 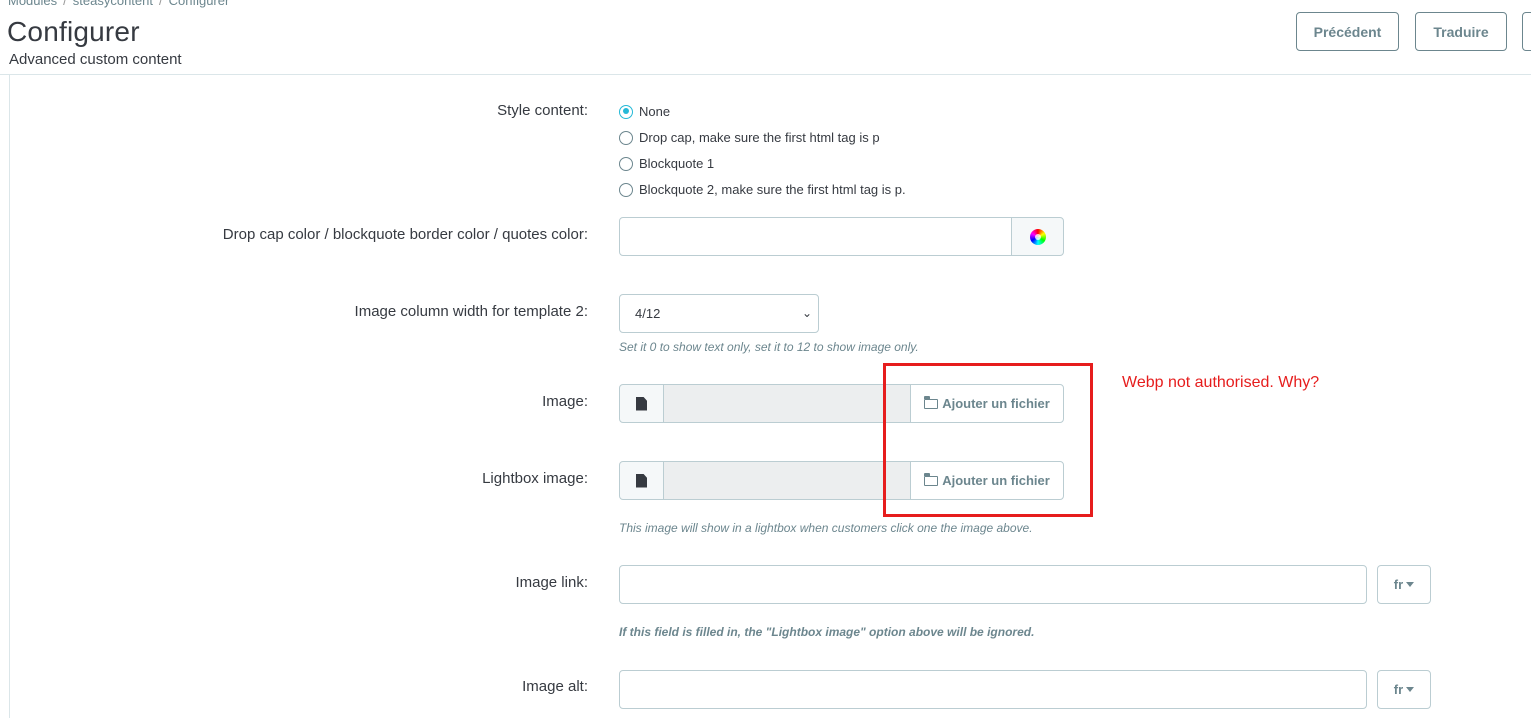 I want to click on breadcrumb-item-modules: Modules, so click(x=32, y=4).